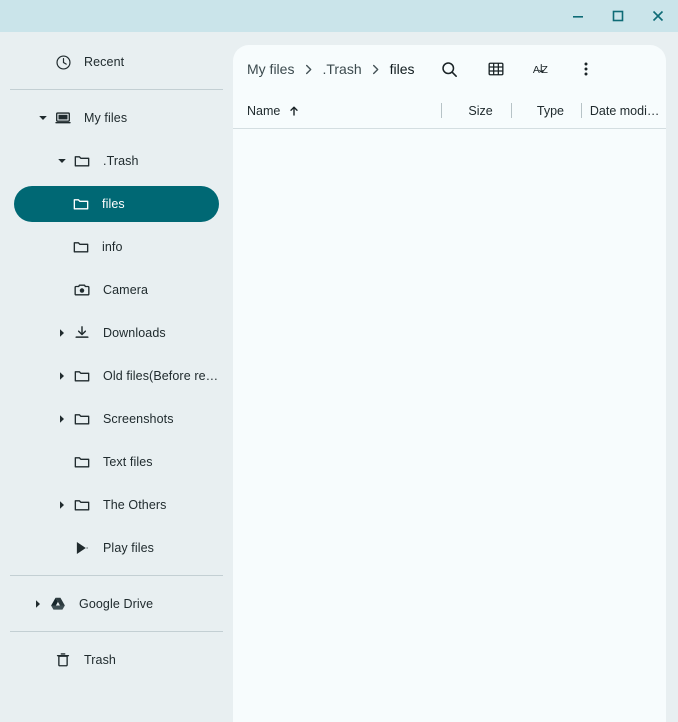 The image size is (678, 722). What do you see at coordinates (106, 118) in the screenshot?
I see `sidebar-item-label: My files` at bounding box center [106, 118].